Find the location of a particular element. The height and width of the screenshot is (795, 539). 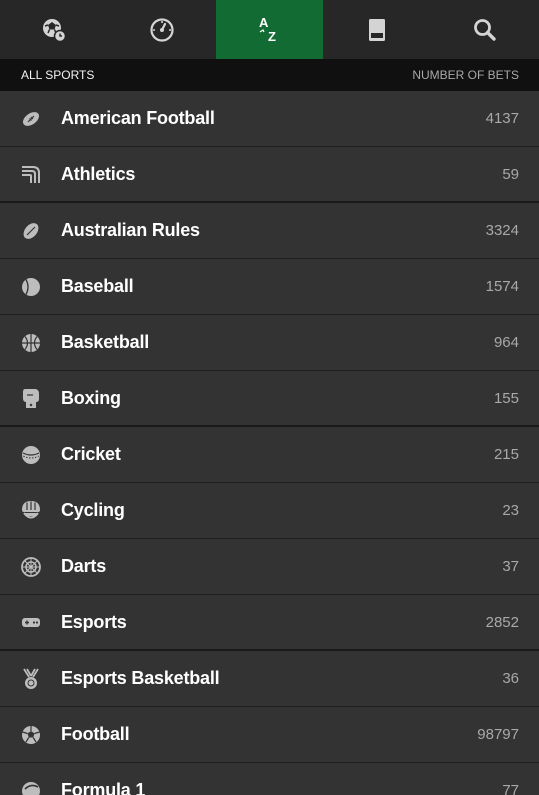

betslip-icon is located at coordinates (377, 29).